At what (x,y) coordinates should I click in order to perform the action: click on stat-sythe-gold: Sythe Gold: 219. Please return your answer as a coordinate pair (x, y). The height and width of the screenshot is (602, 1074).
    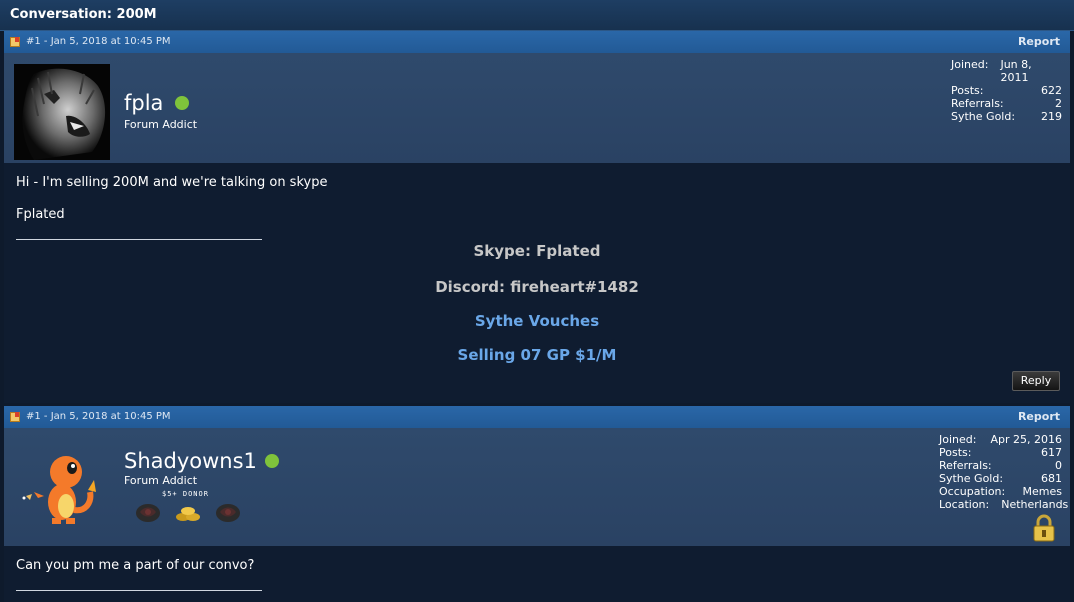
    Looking at the image, I should click on (1006, 116).